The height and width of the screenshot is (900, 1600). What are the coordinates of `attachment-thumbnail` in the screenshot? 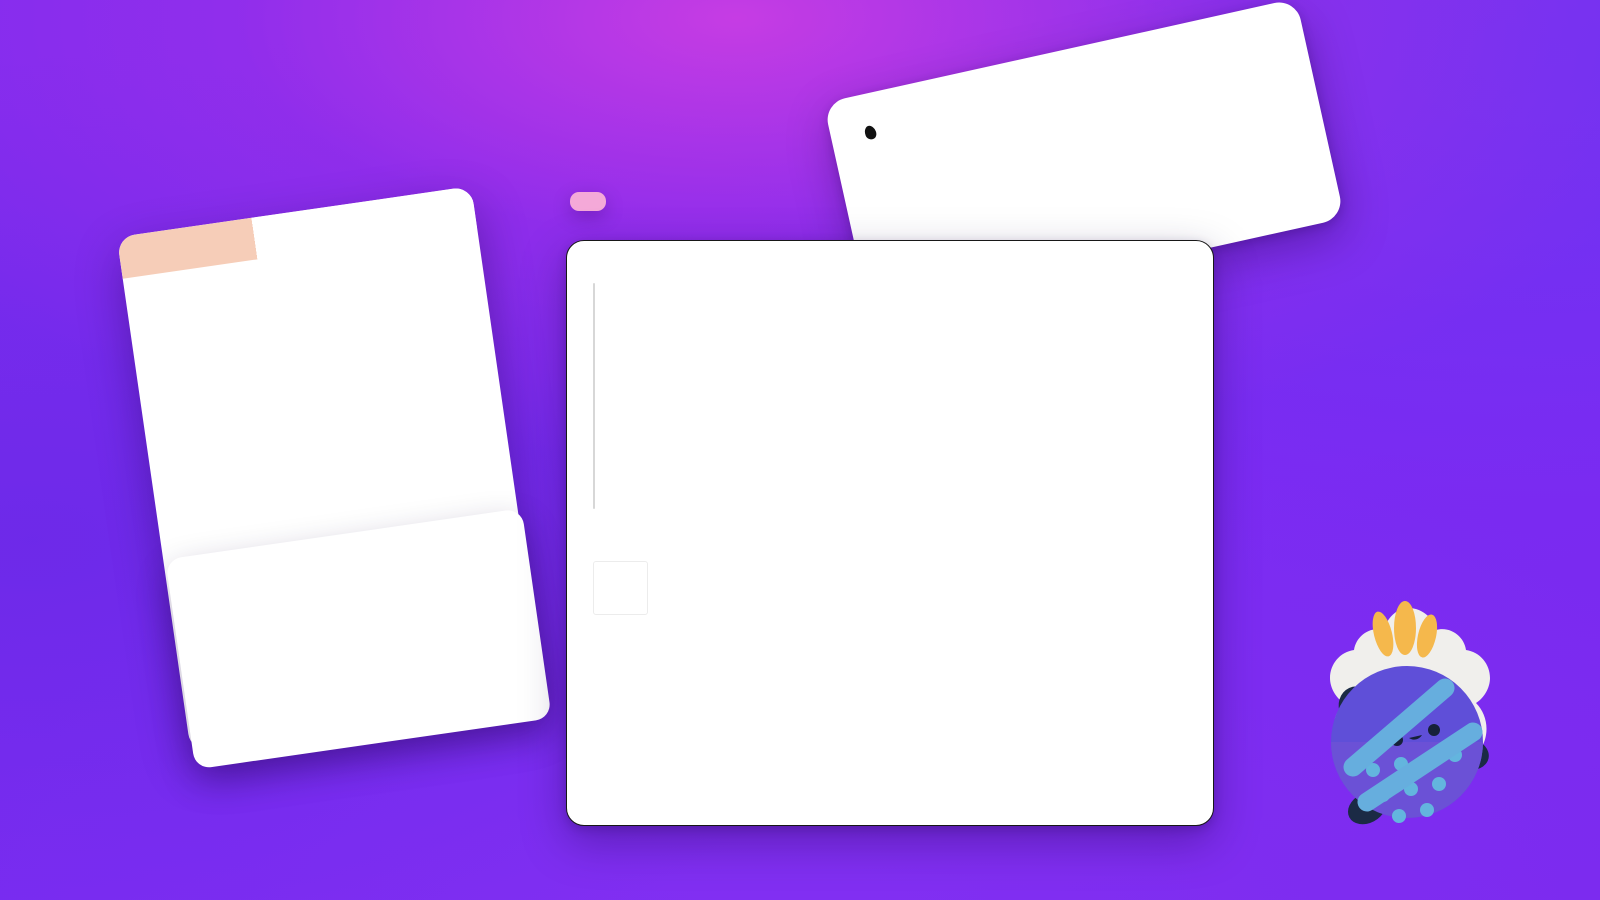 It's located at (620, 588).